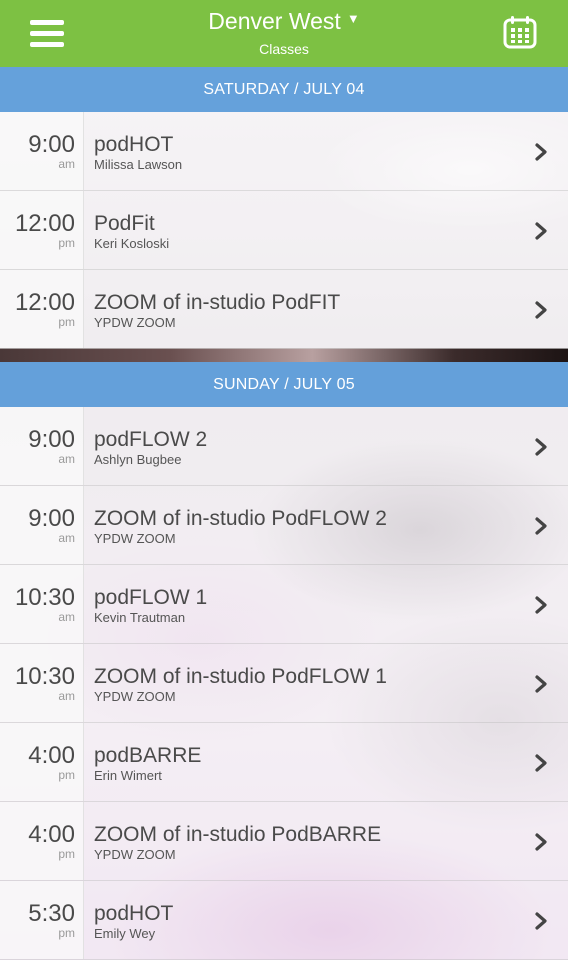 The height and width of the screenshot is (960, 568). Describe the element at coordinates (124, 223) in the screenshot. I see `class-name: PodFit` at that location.